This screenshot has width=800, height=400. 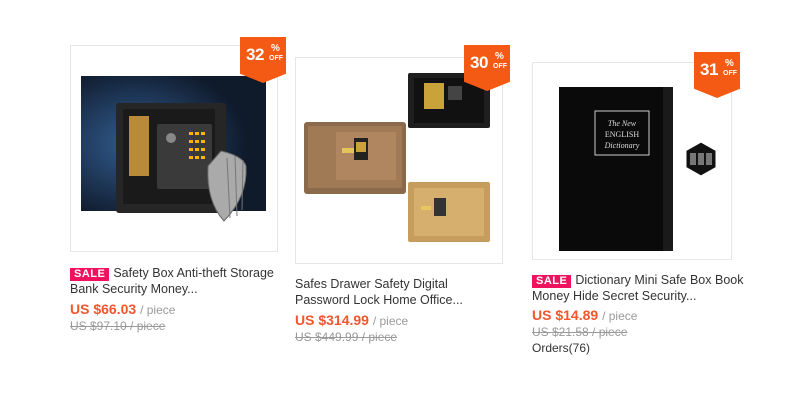 I want to click on discount-badge: 32 % OFF, so click(x=263, y=60).